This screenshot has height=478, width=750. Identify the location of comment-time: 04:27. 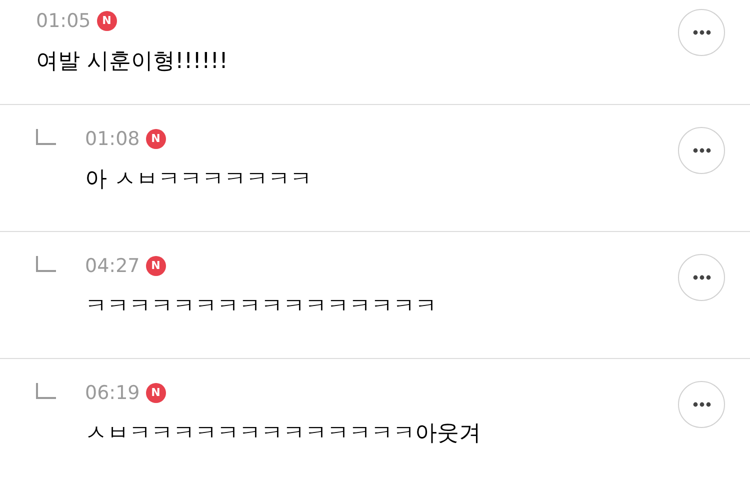
(112, 266).